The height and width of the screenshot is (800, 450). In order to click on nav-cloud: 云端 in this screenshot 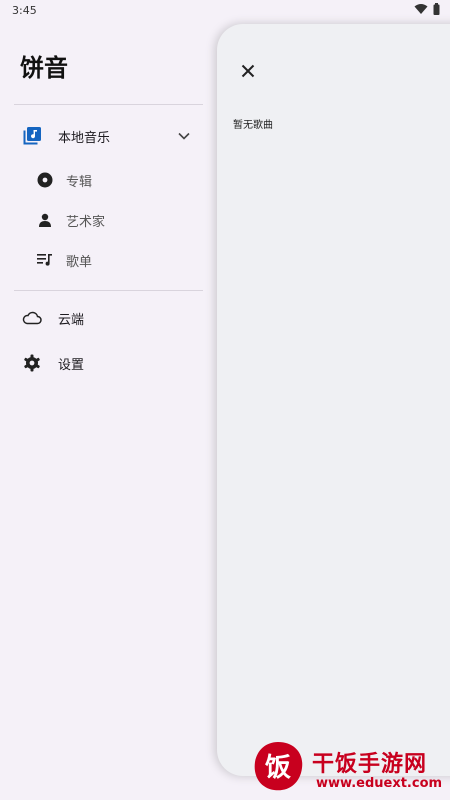, I will do `click(108, 318)`.